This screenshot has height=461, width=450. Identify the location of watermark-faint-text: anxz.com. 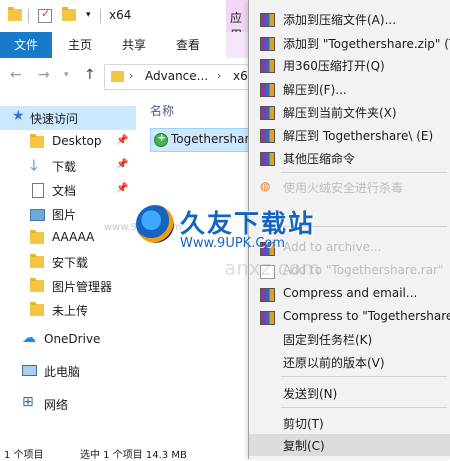
(272, 268).